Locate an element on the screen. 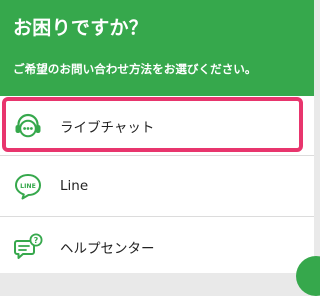 The height and width of the screenshot is (296, 320). panel-title: お困りですか？ is located at coordinates (81, 28).